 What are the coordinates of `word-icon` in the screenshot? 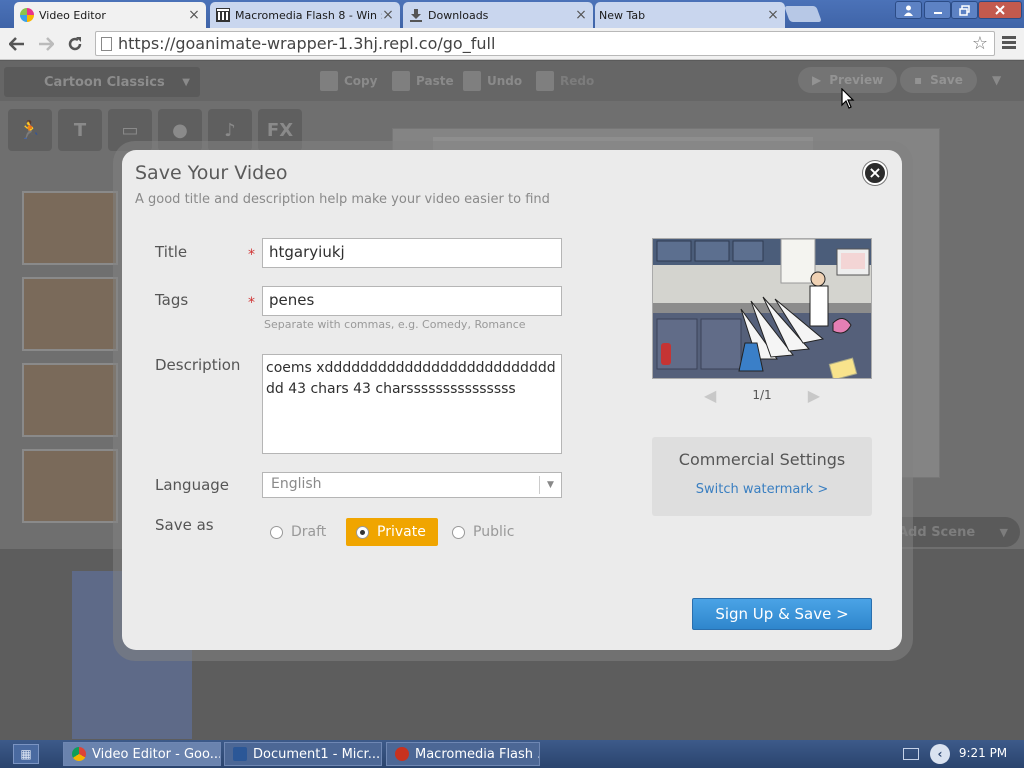 It's located at (240, 754).